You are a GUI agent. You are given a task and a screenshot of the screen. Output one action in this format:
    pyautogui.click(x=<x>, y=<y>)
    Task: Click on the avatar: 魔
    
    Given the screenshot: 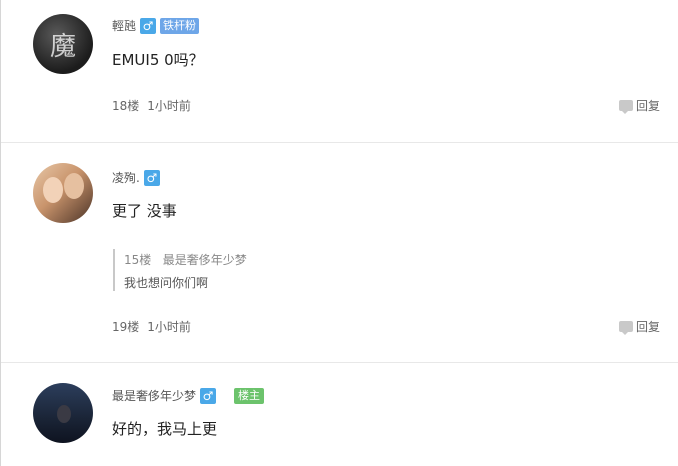 What is the action you would take?
    pyautogui.click(x=63, y=44)
    